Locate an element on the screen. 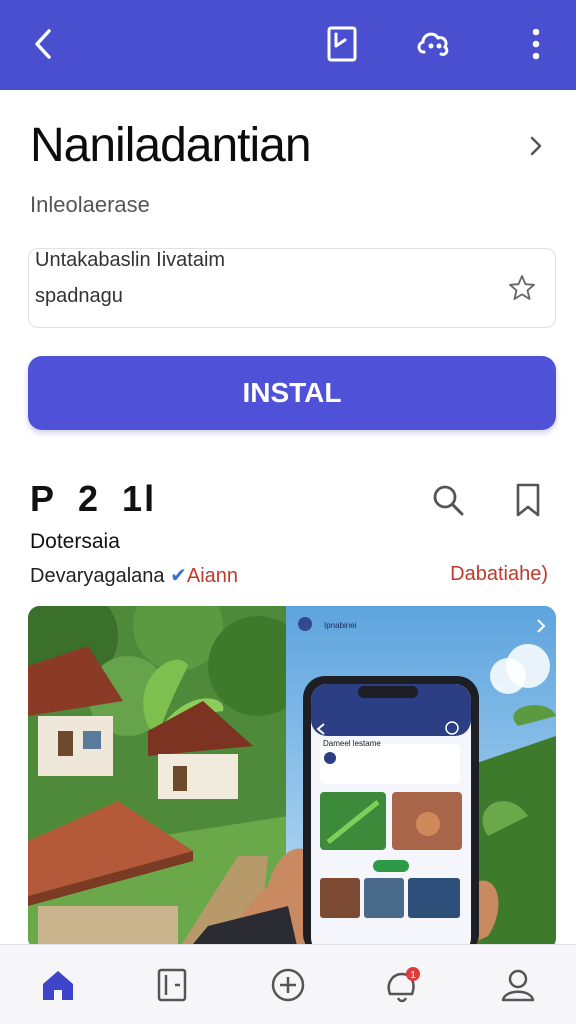  phone-story-title: Ipnabinei is located at coordinates (340, 625).